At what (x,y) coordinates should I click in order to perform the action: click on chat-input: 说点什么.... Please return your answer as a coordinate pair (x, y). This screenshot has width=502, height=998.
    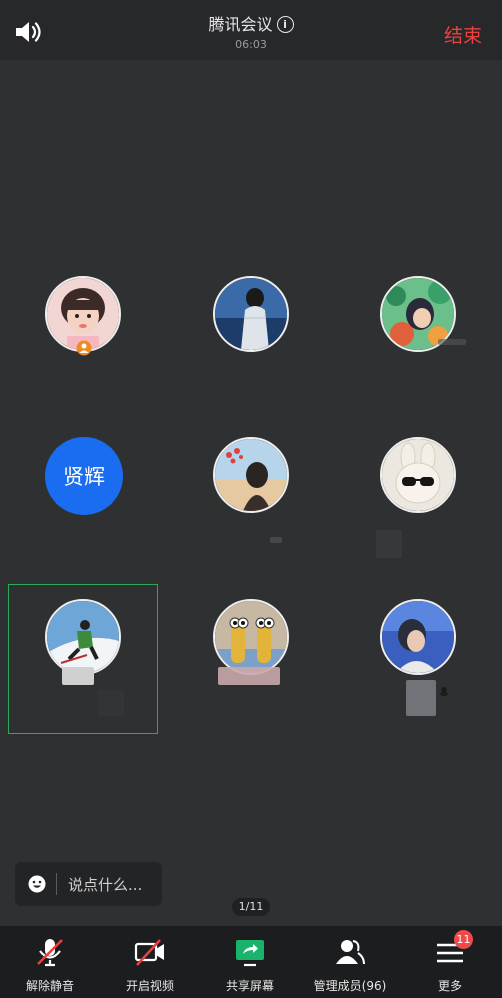
    Looking at the image, I should click on (105, 884).